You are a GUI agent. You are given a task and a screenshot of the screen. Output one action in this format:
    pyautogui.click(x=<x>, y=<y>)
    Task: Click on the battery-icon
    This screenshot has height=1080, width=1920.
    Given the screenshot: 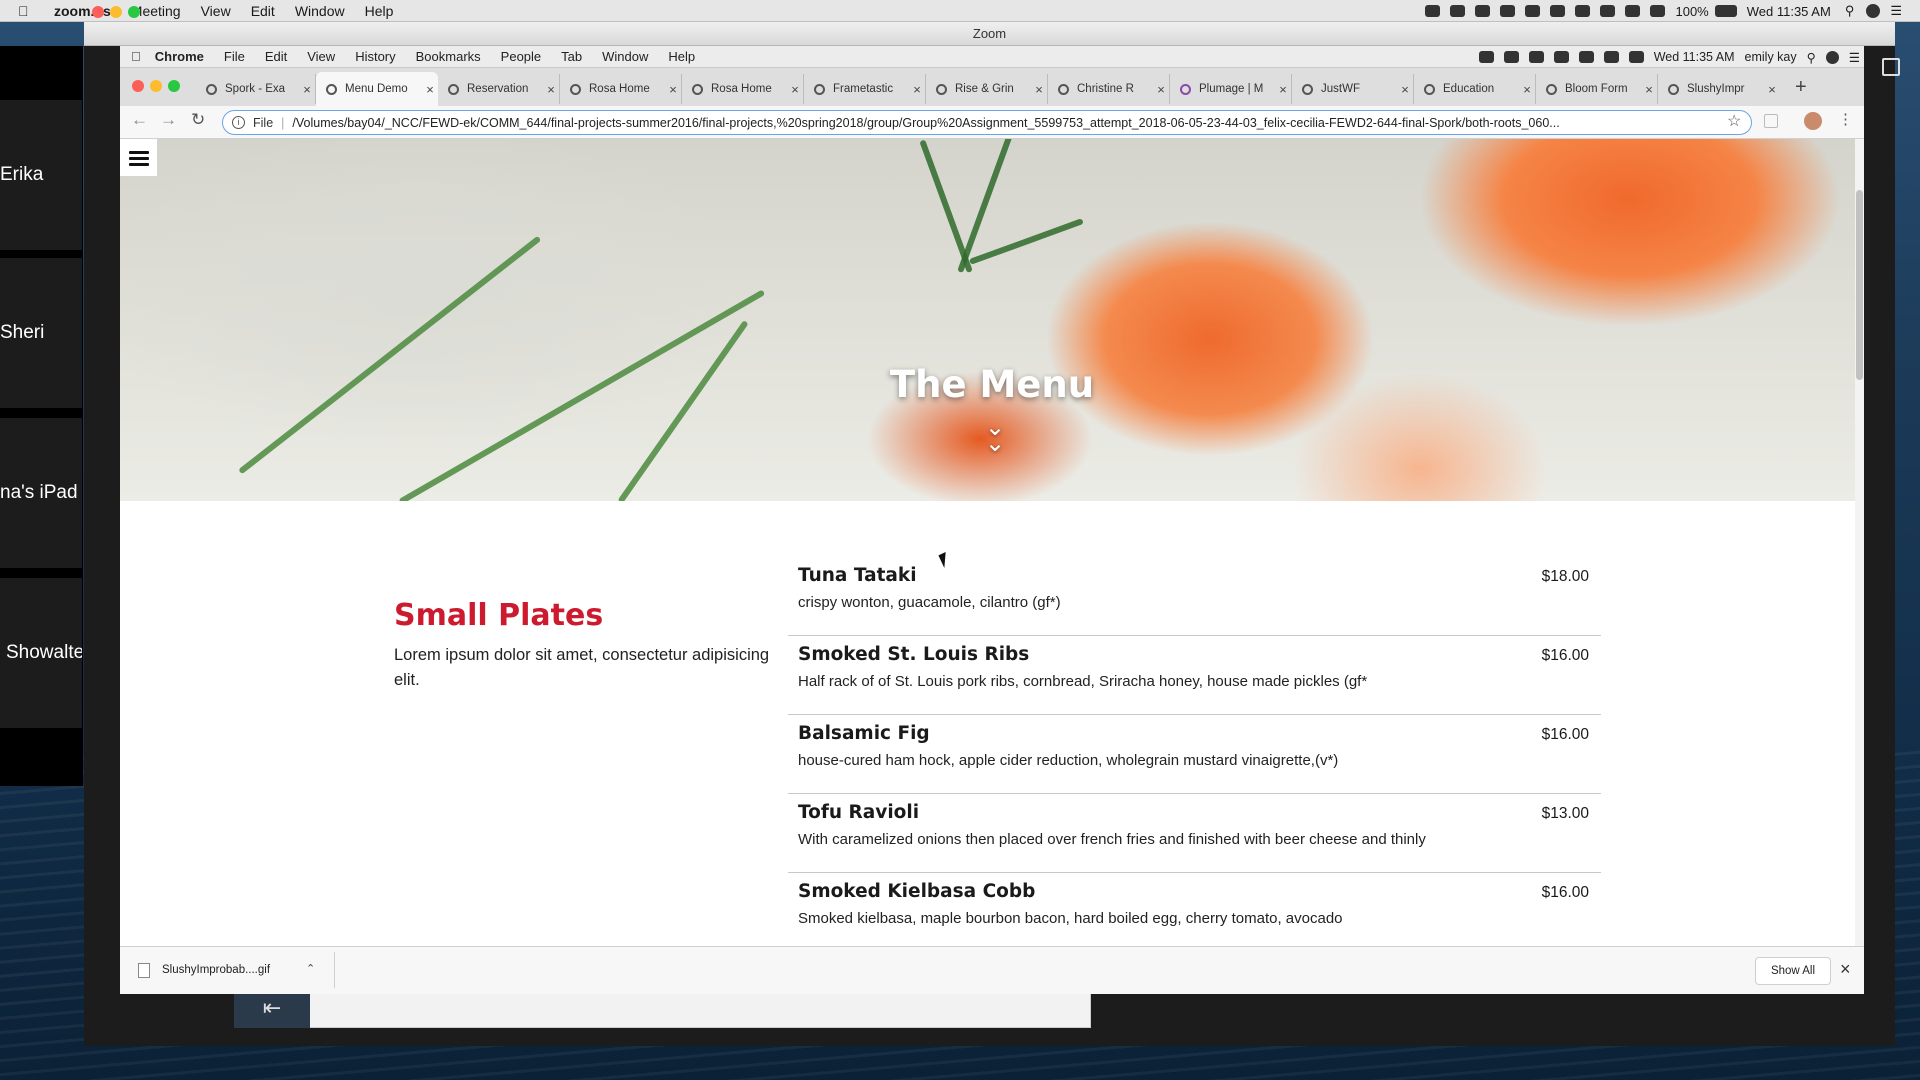 What is the action you would take?
    pyautogui.click(x=1725, y=11)
    